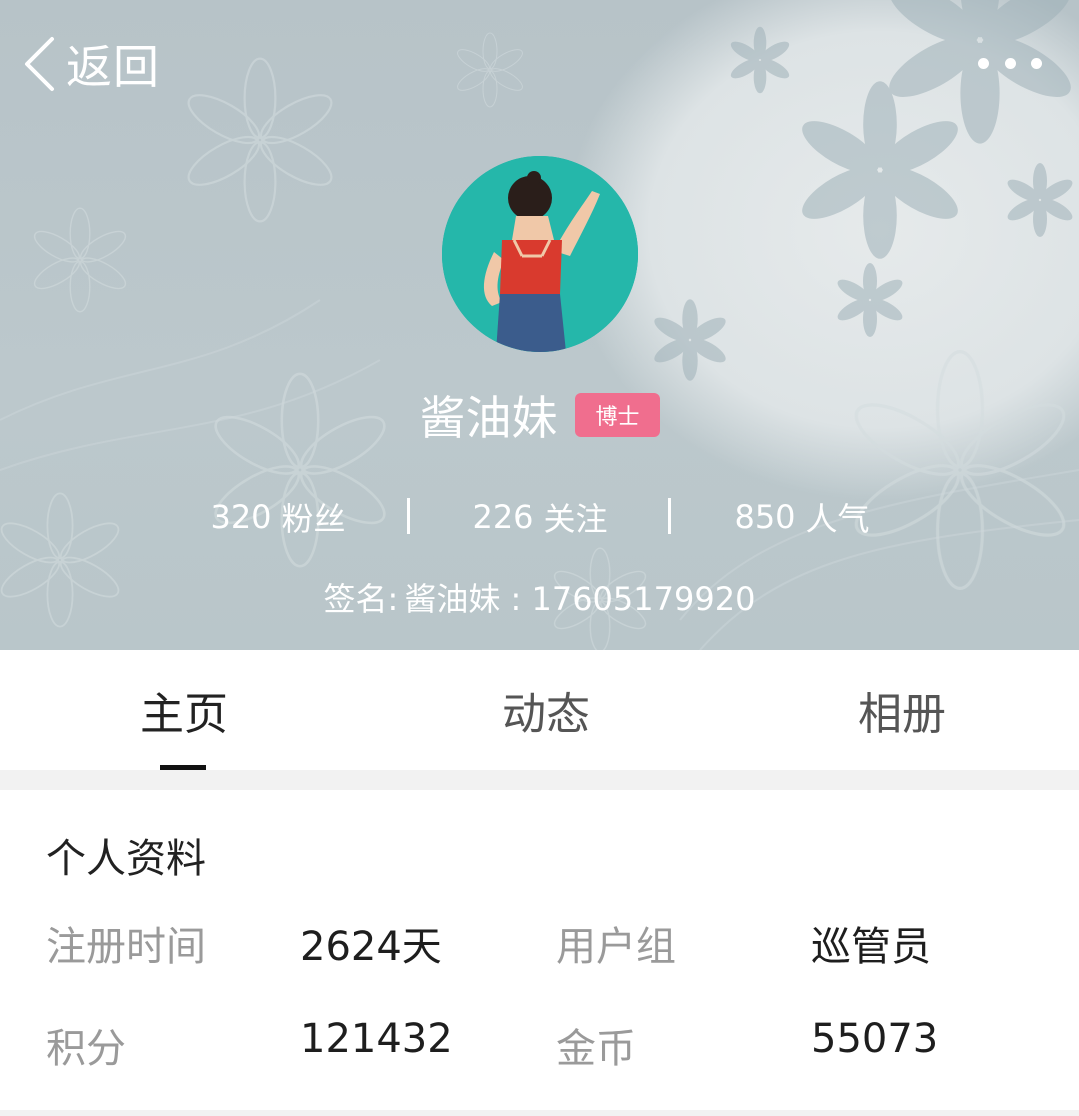  I want to click on field-value-user-group: 巡管员, so click(871, 947).